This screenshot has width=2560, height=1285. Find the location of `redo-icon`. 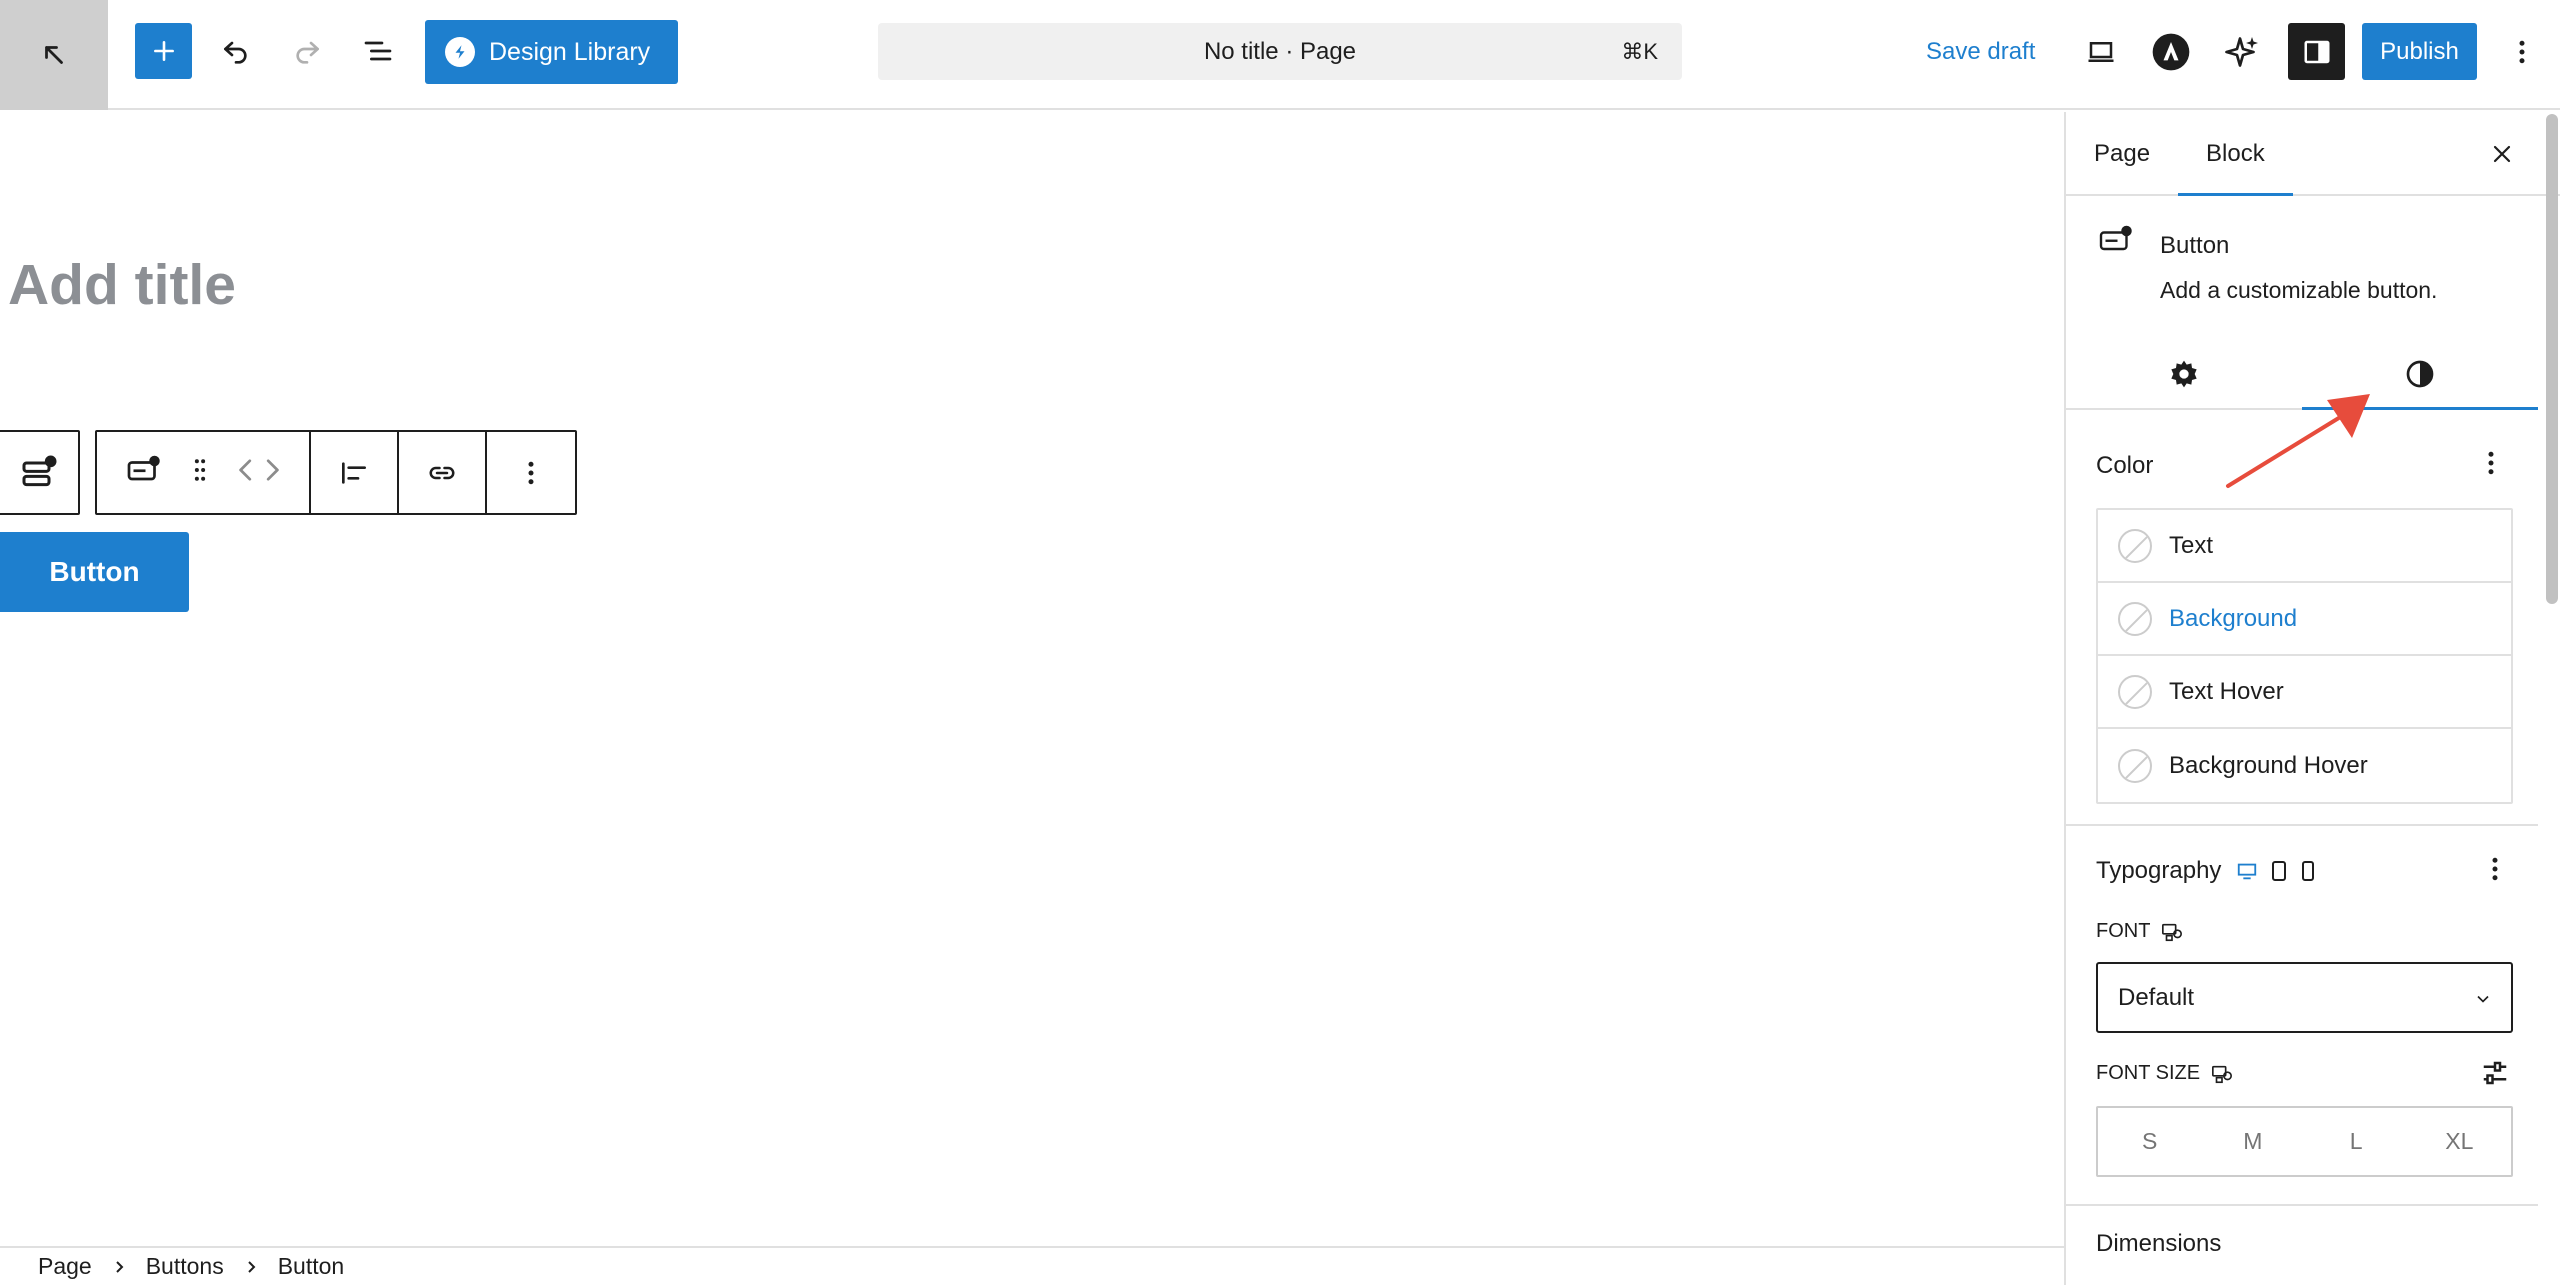

redo-icon is located at coordinates (307, 52).